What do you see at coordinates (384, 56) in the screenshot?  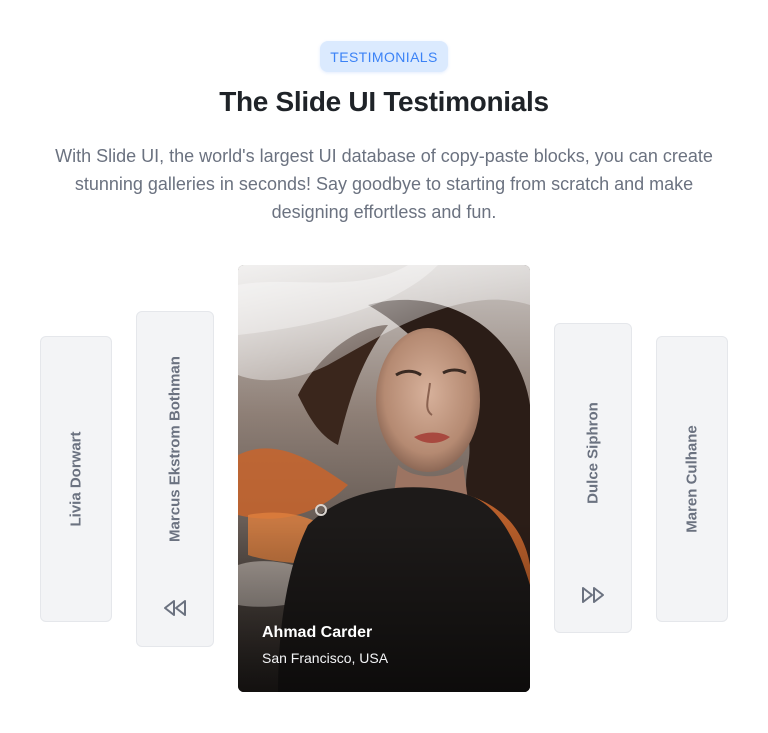 I see `section-badge: TESTIMONIALS` at bounding box center [384, 56].